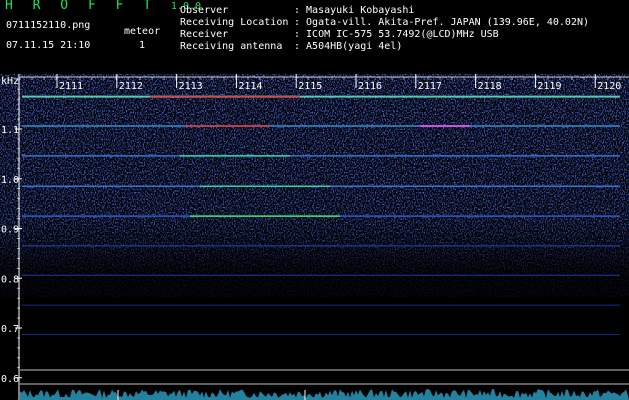 The image size is (629, 400). Describe the element at coordinates (10, 329) in the screenshot. I see `y-tick-label: 0.7` at that location.